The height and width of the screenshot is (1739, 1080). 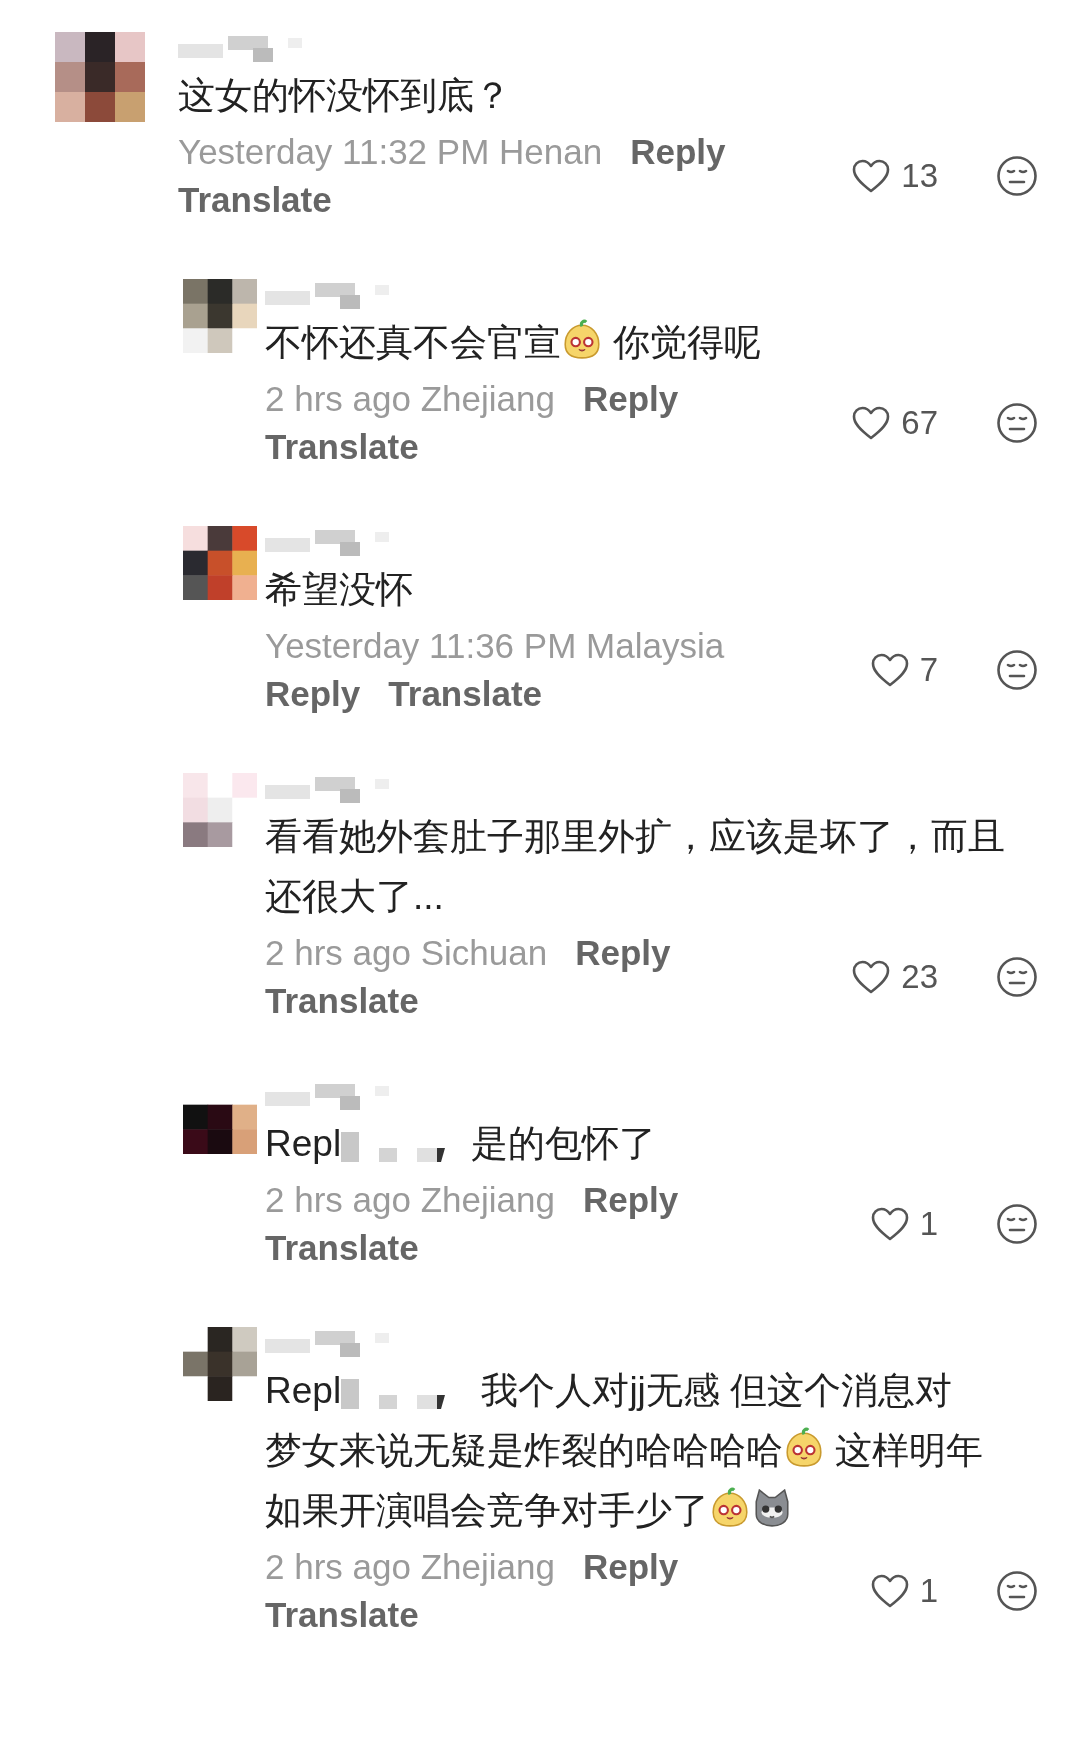 I want to click on comment-text: 这女的怀没怀到底？, so click(x=344, y=95).